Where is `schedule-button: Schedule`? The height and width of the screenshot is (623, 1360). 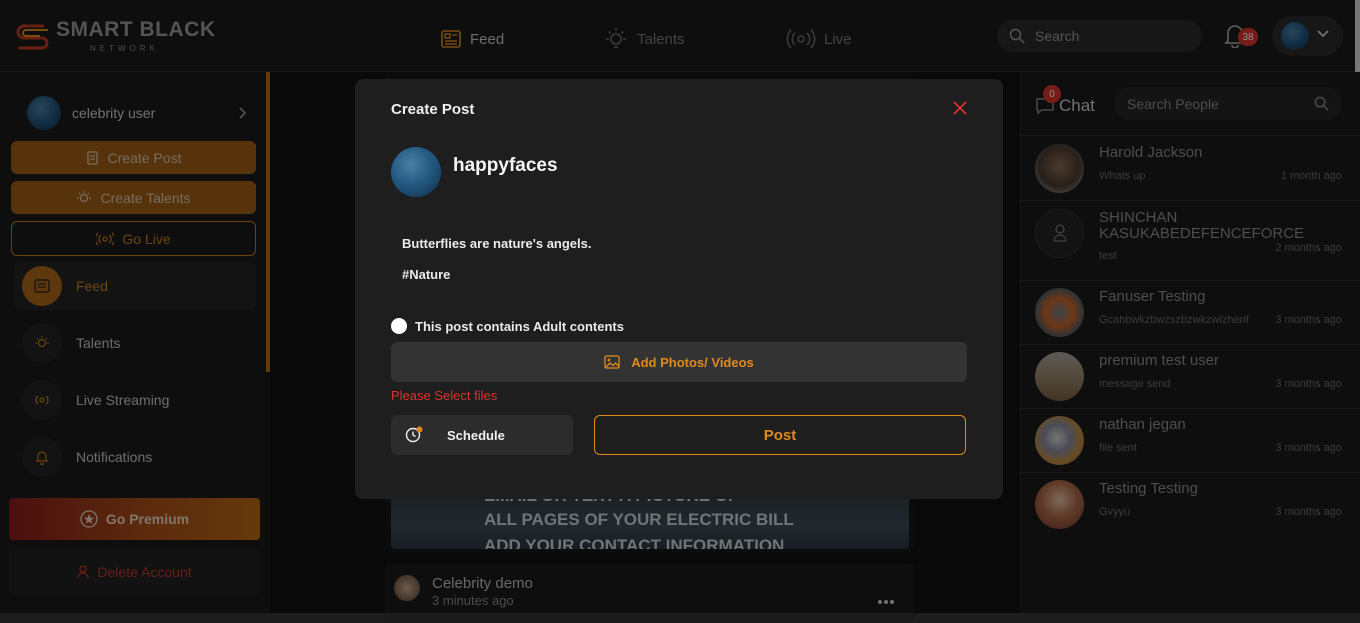 schedule-button: Schedule is located at coordinates (482, 435).